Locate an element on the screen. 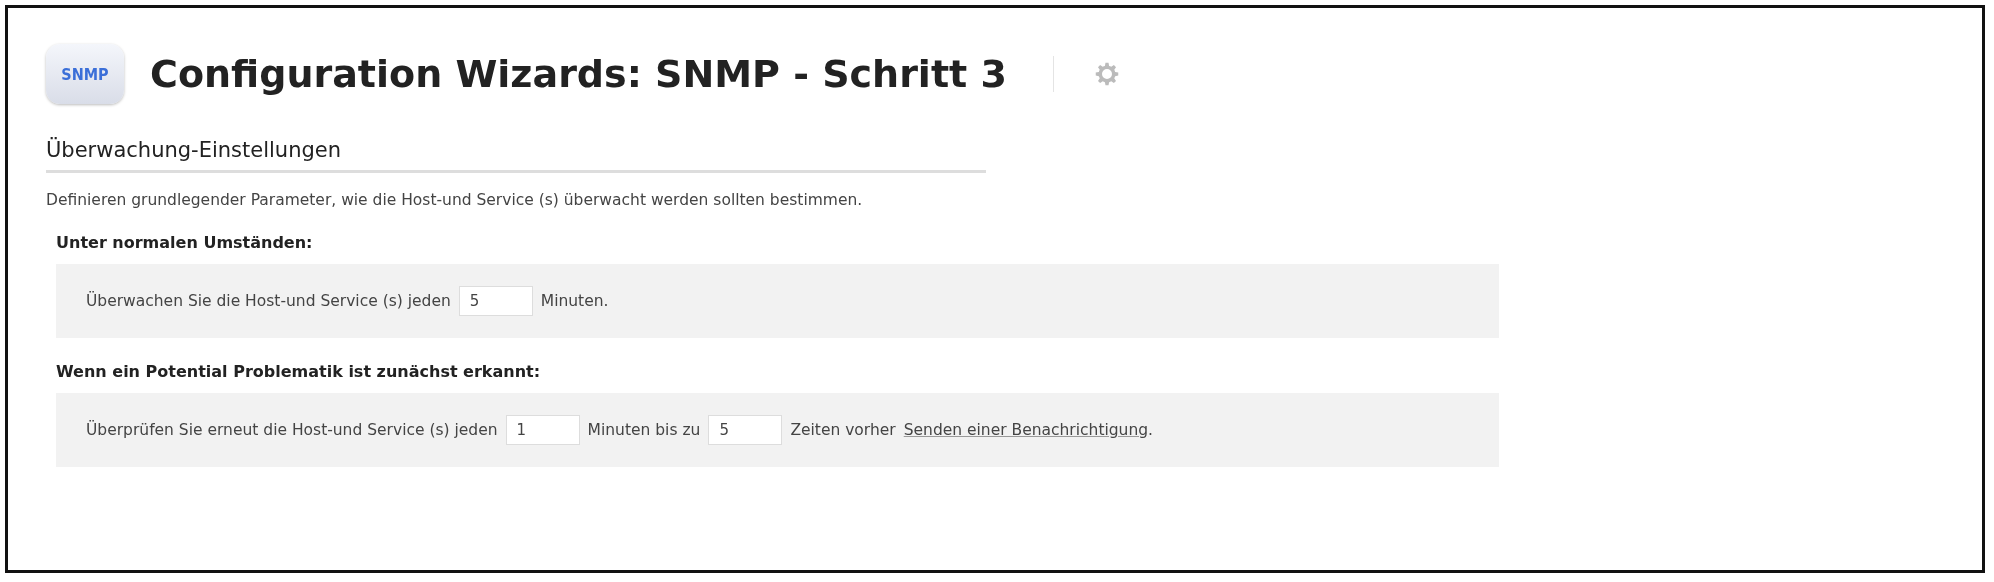  section-heading: Überwachung-Einstellungen is located at coordinates (516, 155).